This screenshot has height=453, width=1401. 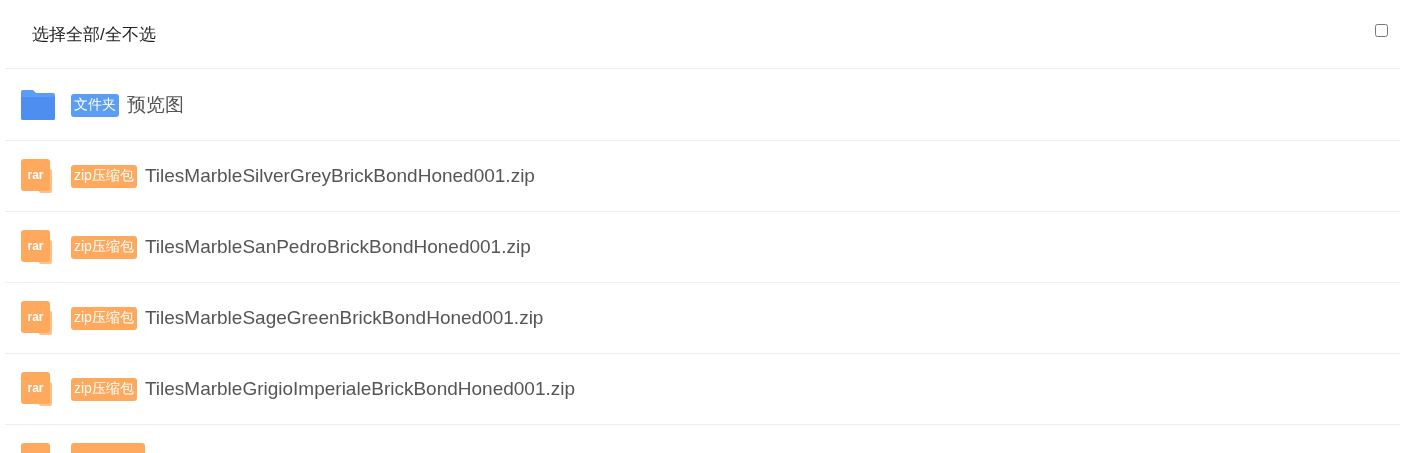 What do you see at coordinates (339, 176) in the screenshot?
I see `file-name: TilesMarbleSilverGreyBrickBondHoned001.zip` at bounding box center [339, 176].